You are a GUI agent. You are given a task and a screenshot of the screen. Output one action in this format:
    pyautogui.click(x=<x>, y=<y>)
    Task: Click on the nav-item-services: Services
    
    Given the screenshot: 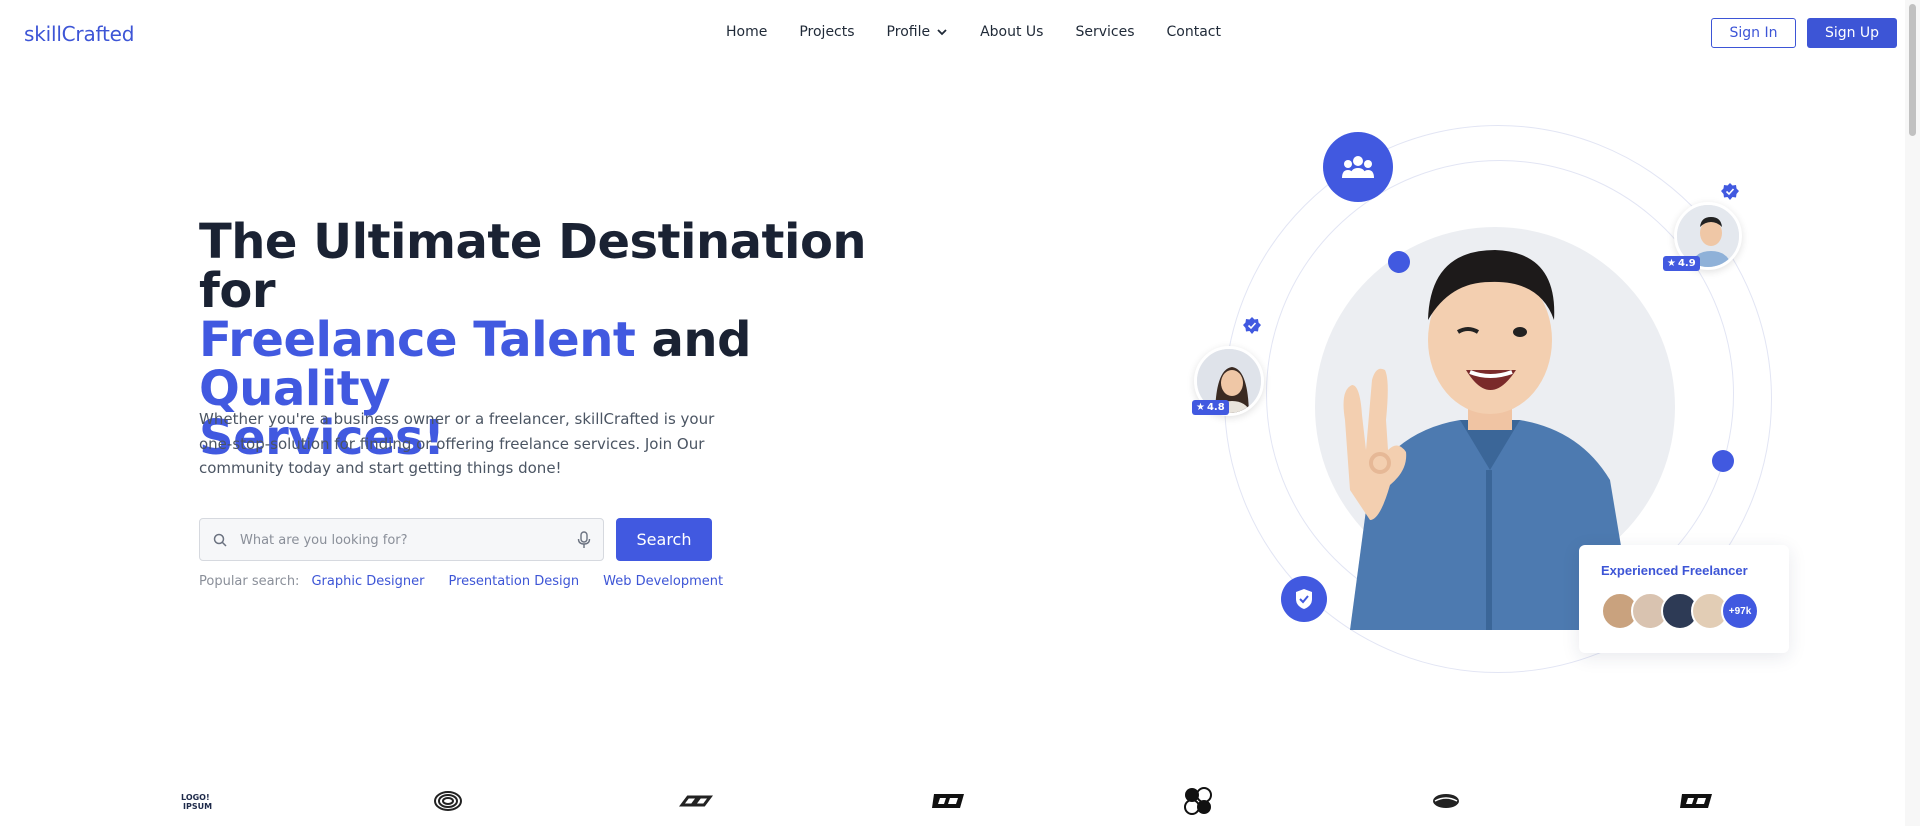 What is the action you would take?
    pyautogui.click(x=1104, y=32)
    